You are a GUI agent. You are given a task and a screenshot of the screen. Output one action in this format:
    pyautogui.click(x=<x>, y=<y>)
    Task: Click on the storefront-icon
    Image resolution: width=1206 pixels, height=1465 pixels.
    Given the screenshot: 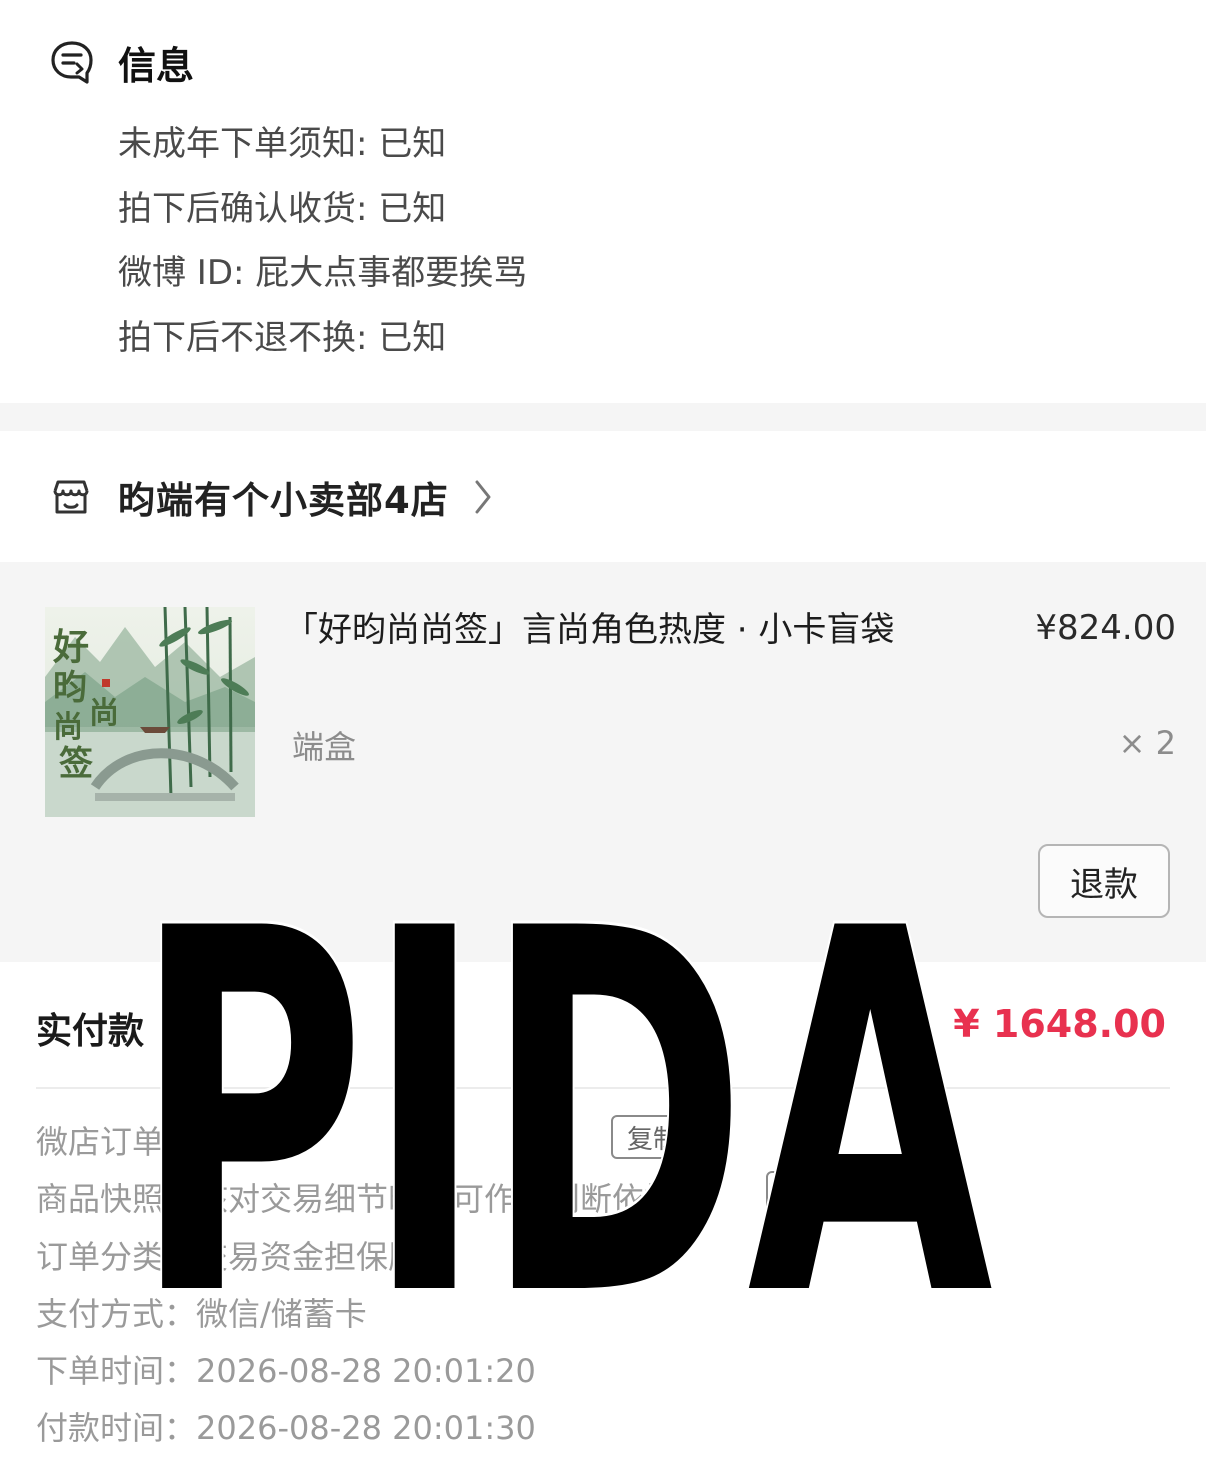 What is the action you would take?
    pyautogui.click(x=71, y=497)
    